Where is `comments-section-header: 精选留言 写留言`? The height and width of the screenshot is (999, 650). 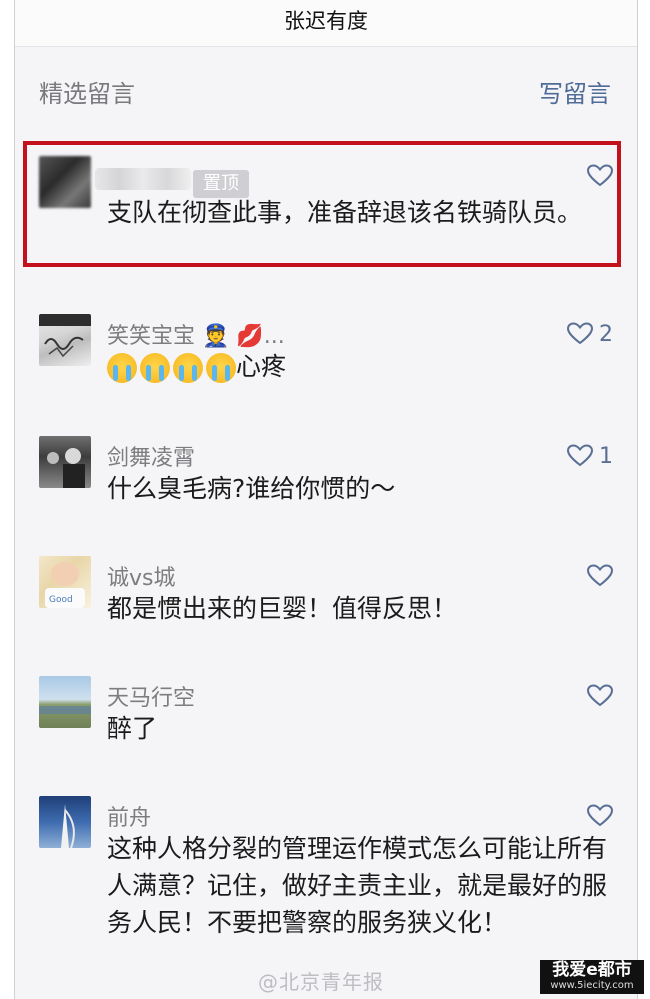
comments-section-header: 精选留言 写留言 is located at coordinates (326, 92).